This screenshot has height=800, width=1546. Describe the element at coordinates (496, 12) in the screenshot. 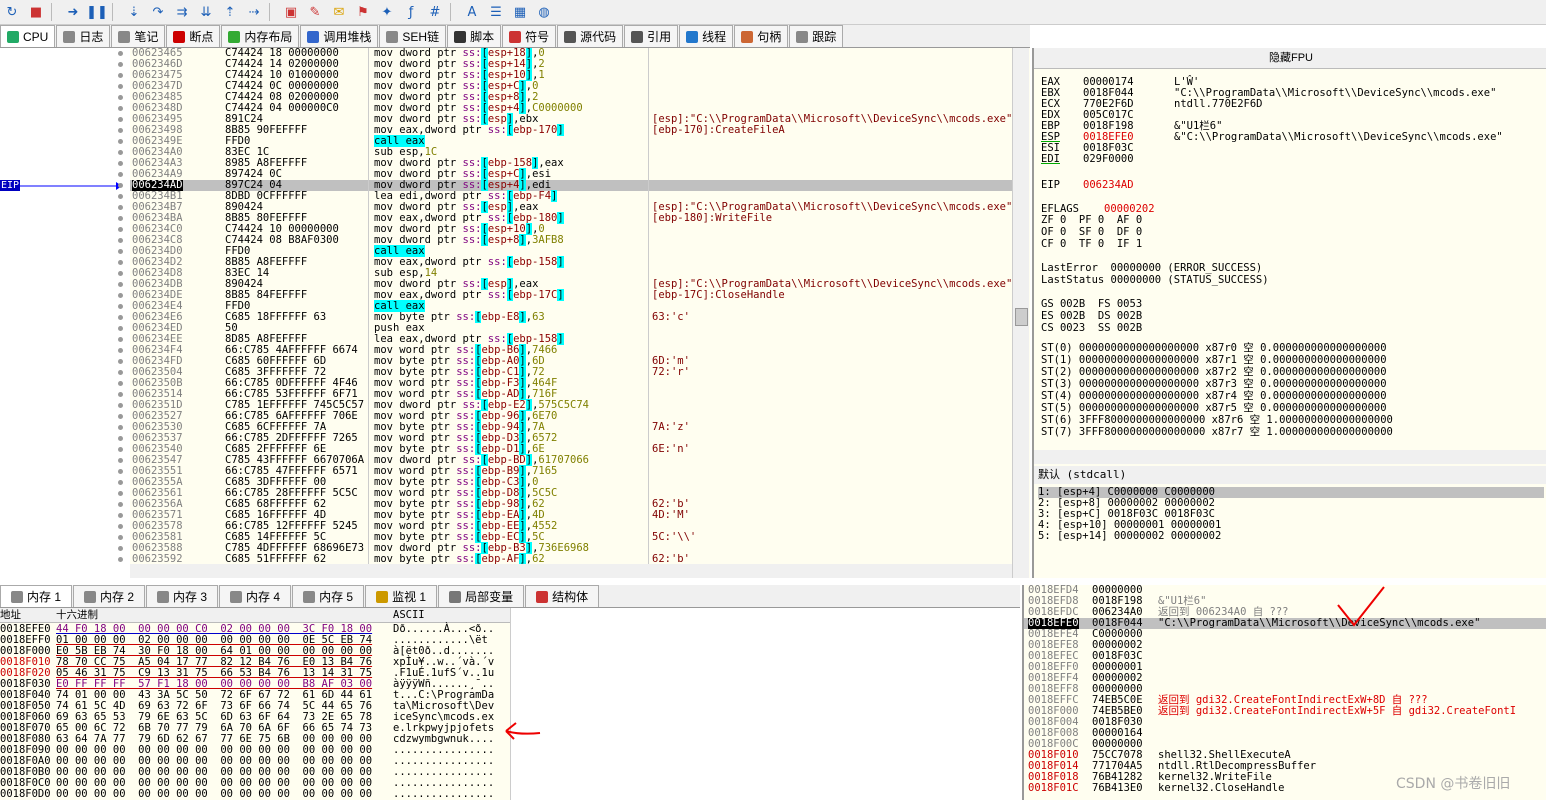

I see `script-icon: ☰` at that location.